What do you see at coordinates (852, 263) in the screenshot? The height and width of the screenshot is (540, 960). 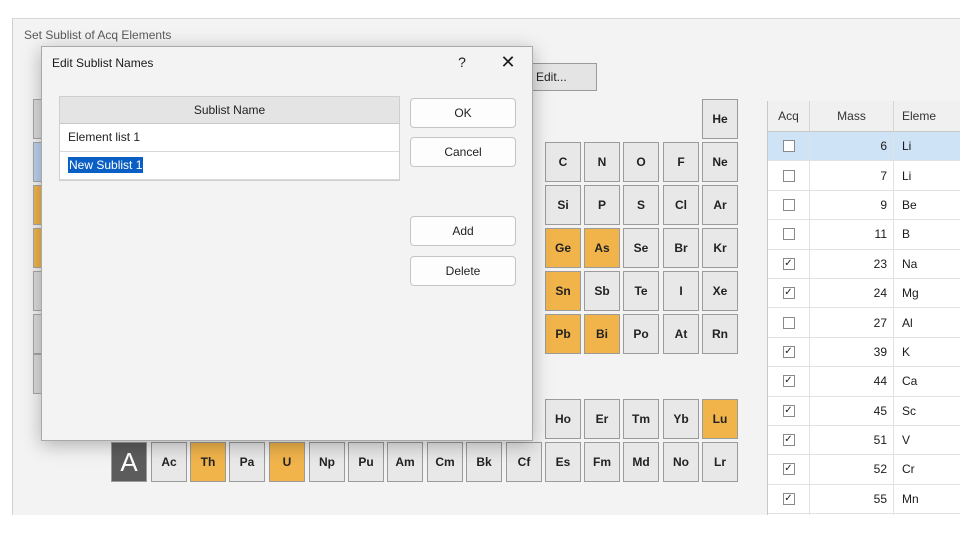 I see `mass-cell: 23` at bounding box center [852, 263].